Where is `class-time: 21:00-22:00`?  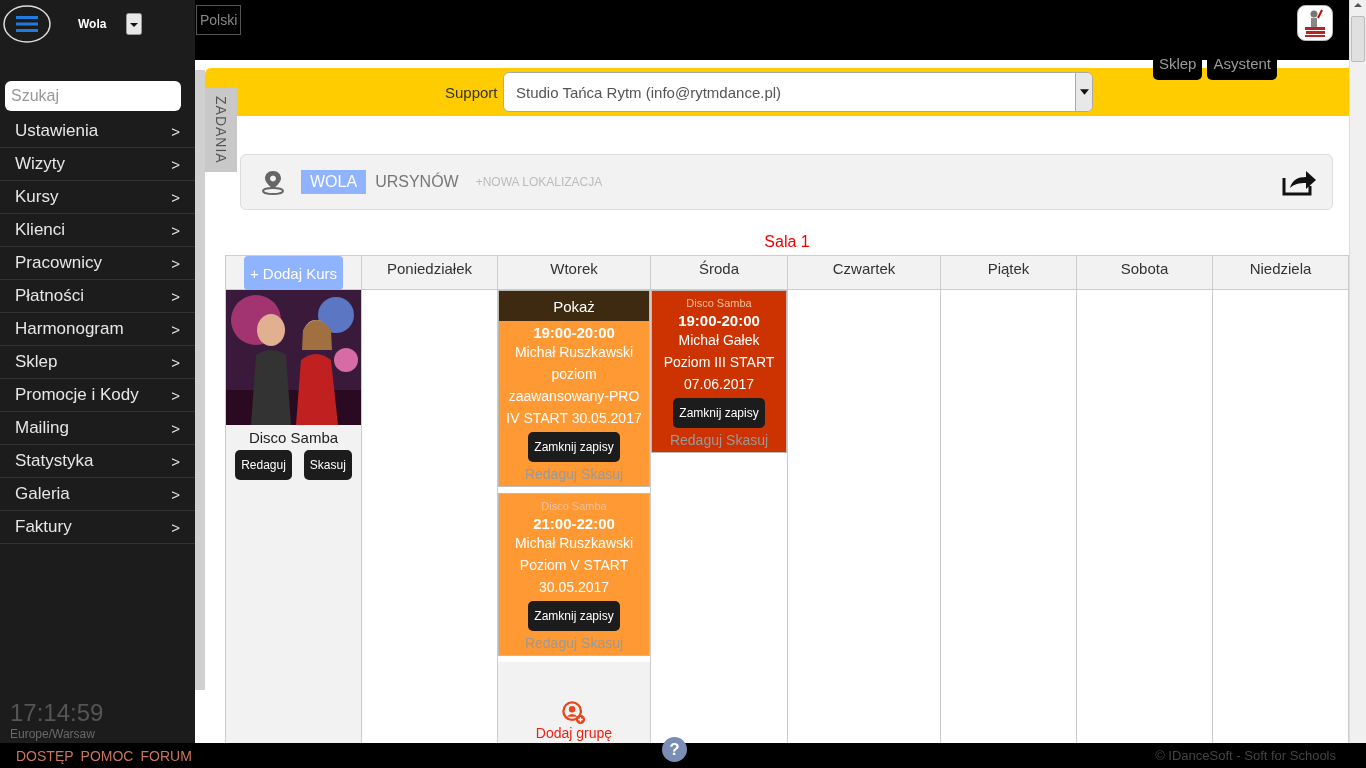
class-time: 21:00-22:00 is located at coordinates (574, 523).